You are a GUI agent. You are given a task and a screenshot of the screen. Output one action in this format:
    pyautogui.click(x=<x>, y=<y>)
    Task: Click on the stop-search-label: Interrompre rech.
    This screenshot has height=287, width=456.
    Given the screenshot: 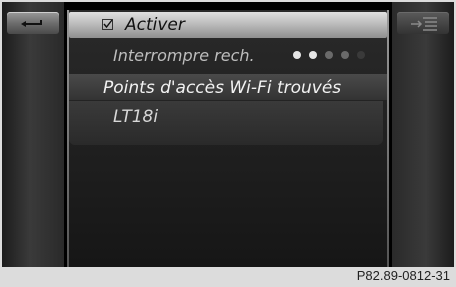 What is the action you would take?
    pyautogui.click(x=184, y=55)
    